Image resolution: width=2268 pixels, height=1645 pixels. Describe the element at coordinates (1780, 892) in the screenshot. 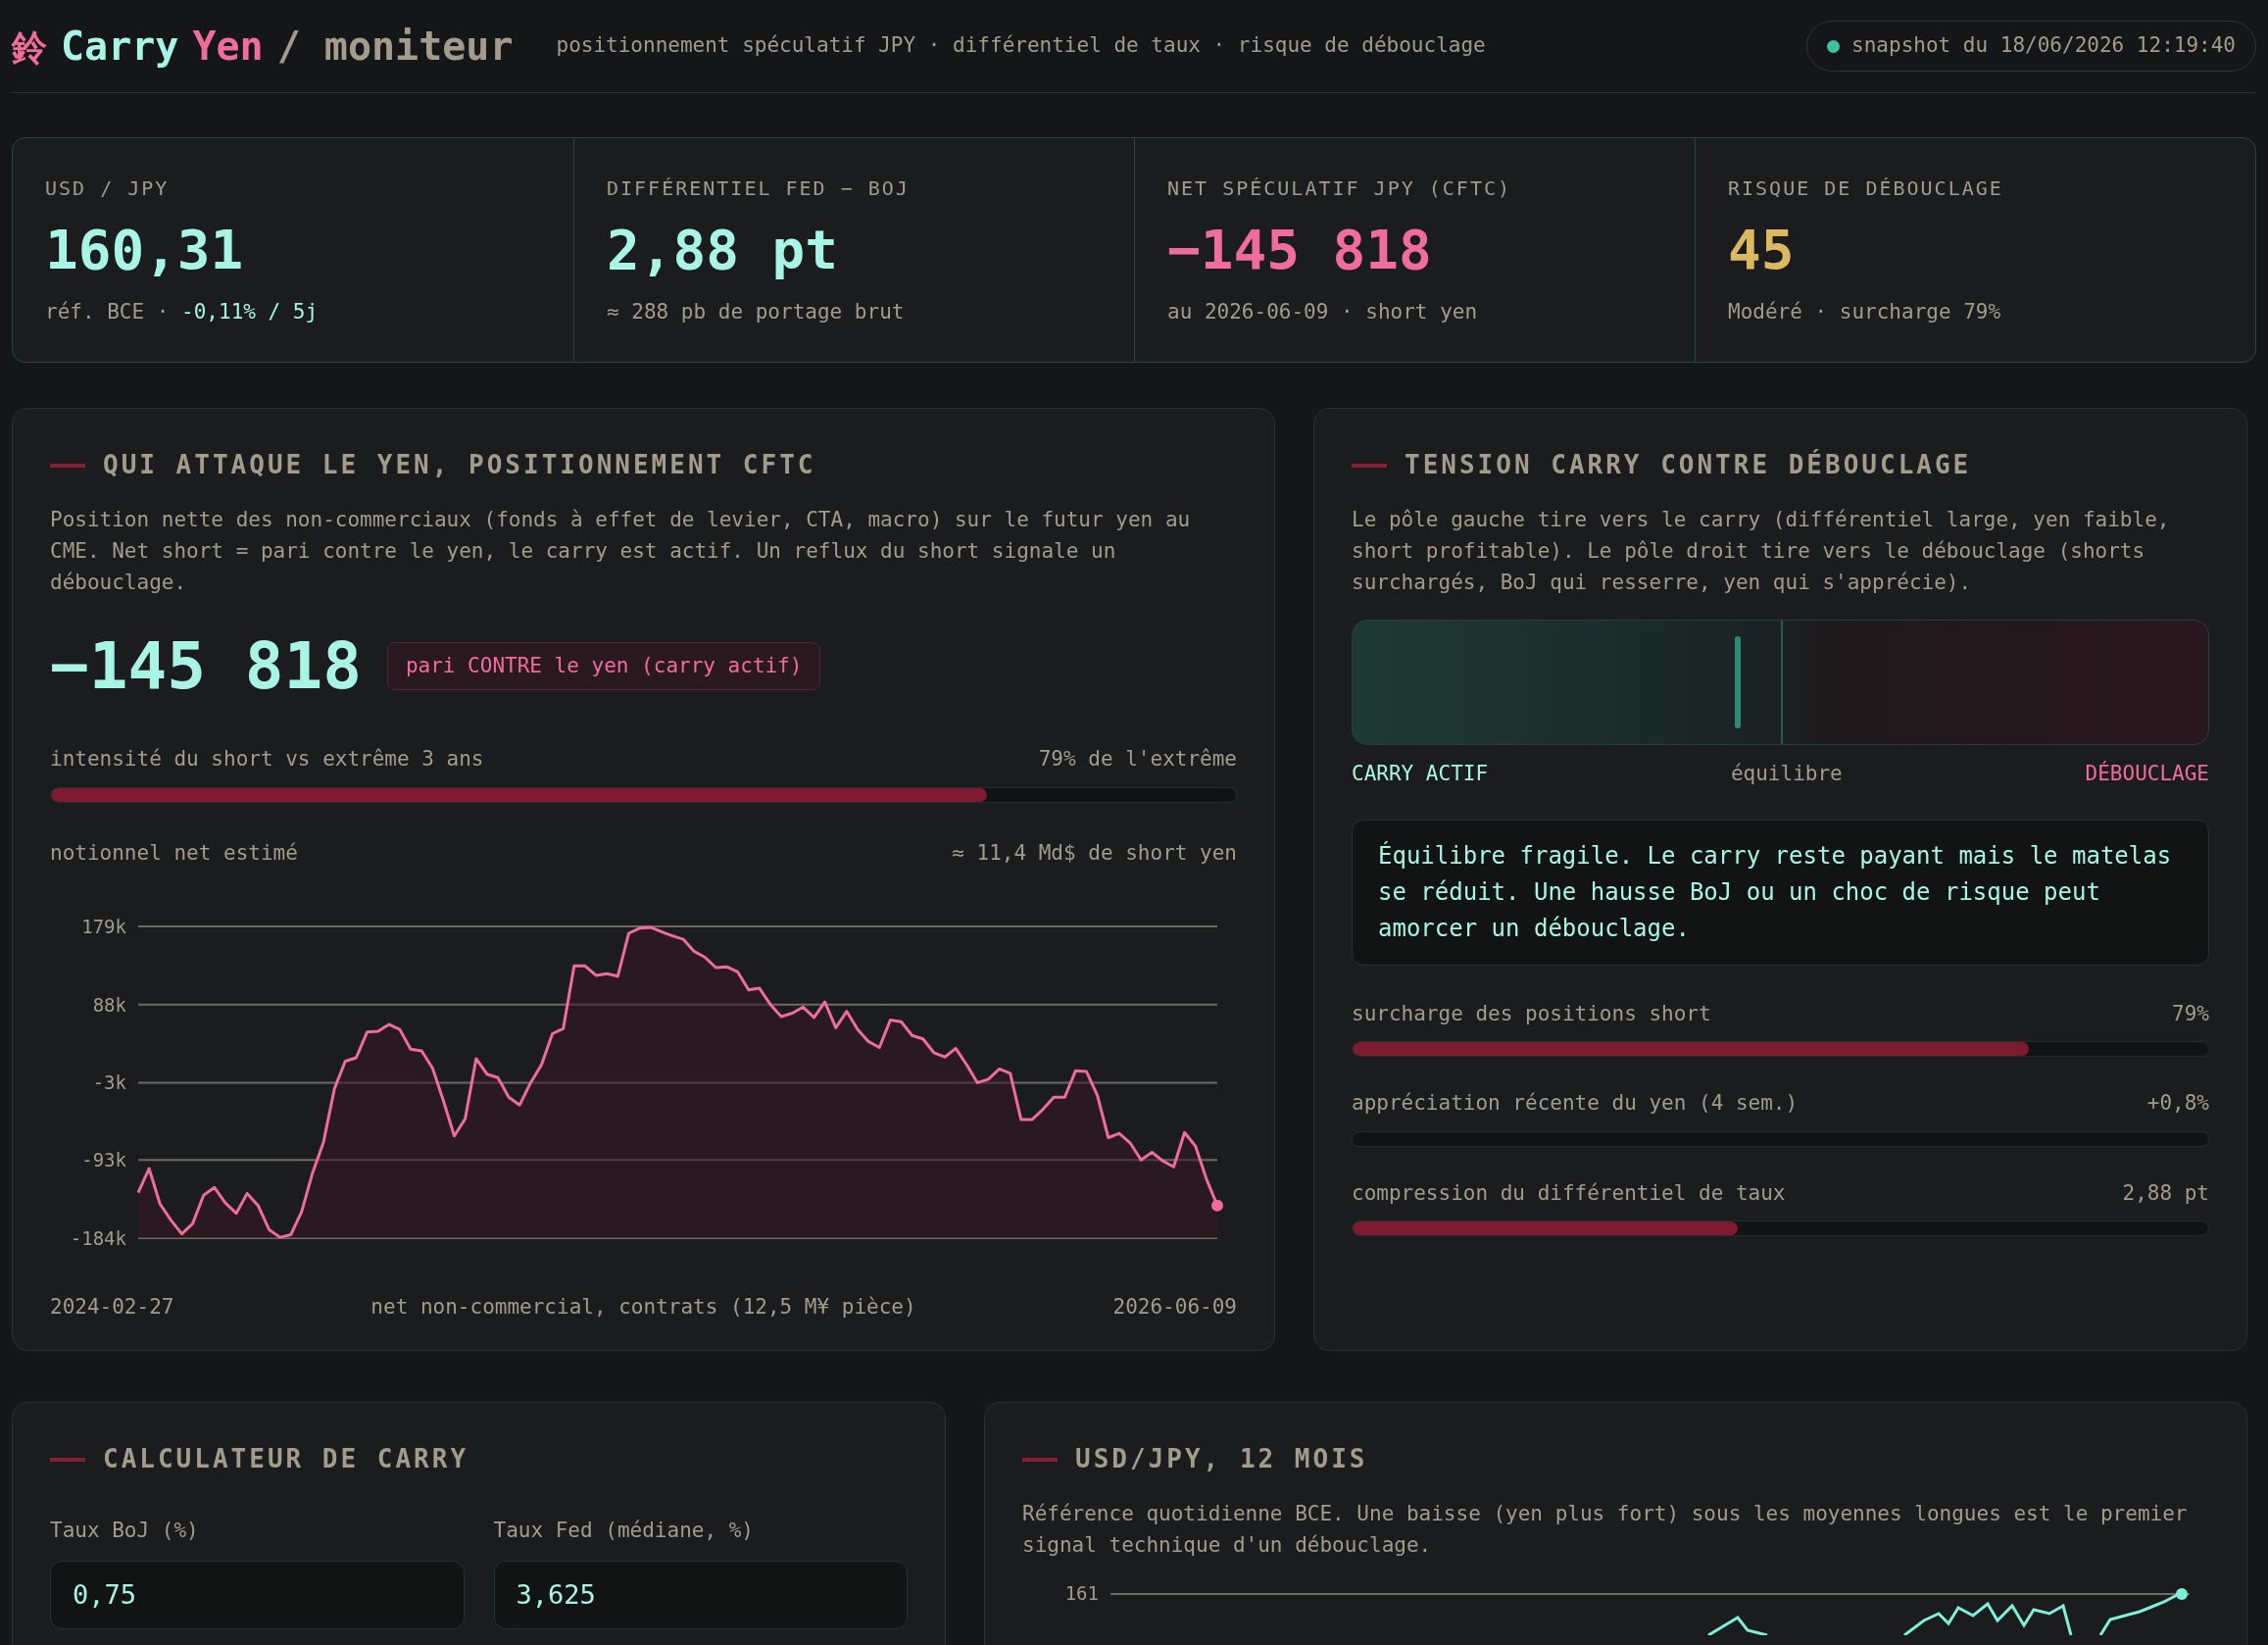

I see `assessment-note: Équilibre fragile. Le carry reste payant mais le matelas se réduit. Une hausse BoJ ou un choc de risque peut amorcer un débouclage.` at that location.